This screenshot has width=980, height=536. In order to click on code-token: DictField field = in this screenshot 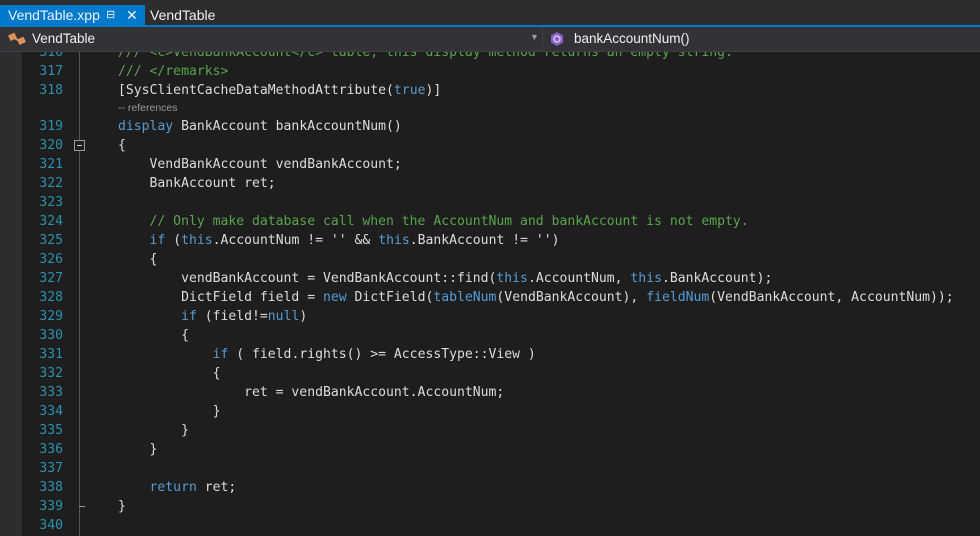, I will do `click(220, 297)`.